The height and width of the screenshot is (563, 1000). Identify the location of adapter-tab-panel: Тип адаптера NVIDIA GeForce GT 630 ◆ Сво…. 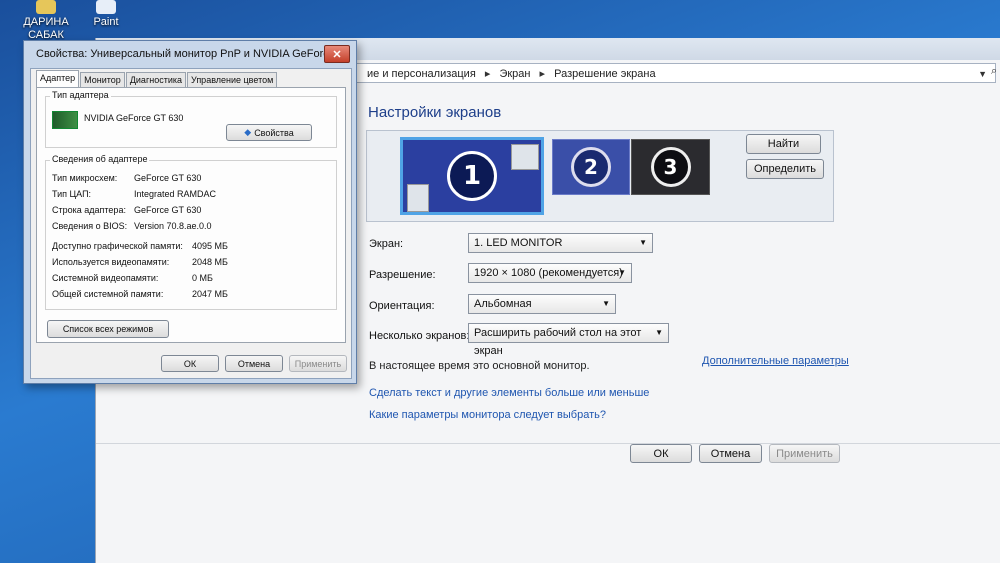
(191, 215).